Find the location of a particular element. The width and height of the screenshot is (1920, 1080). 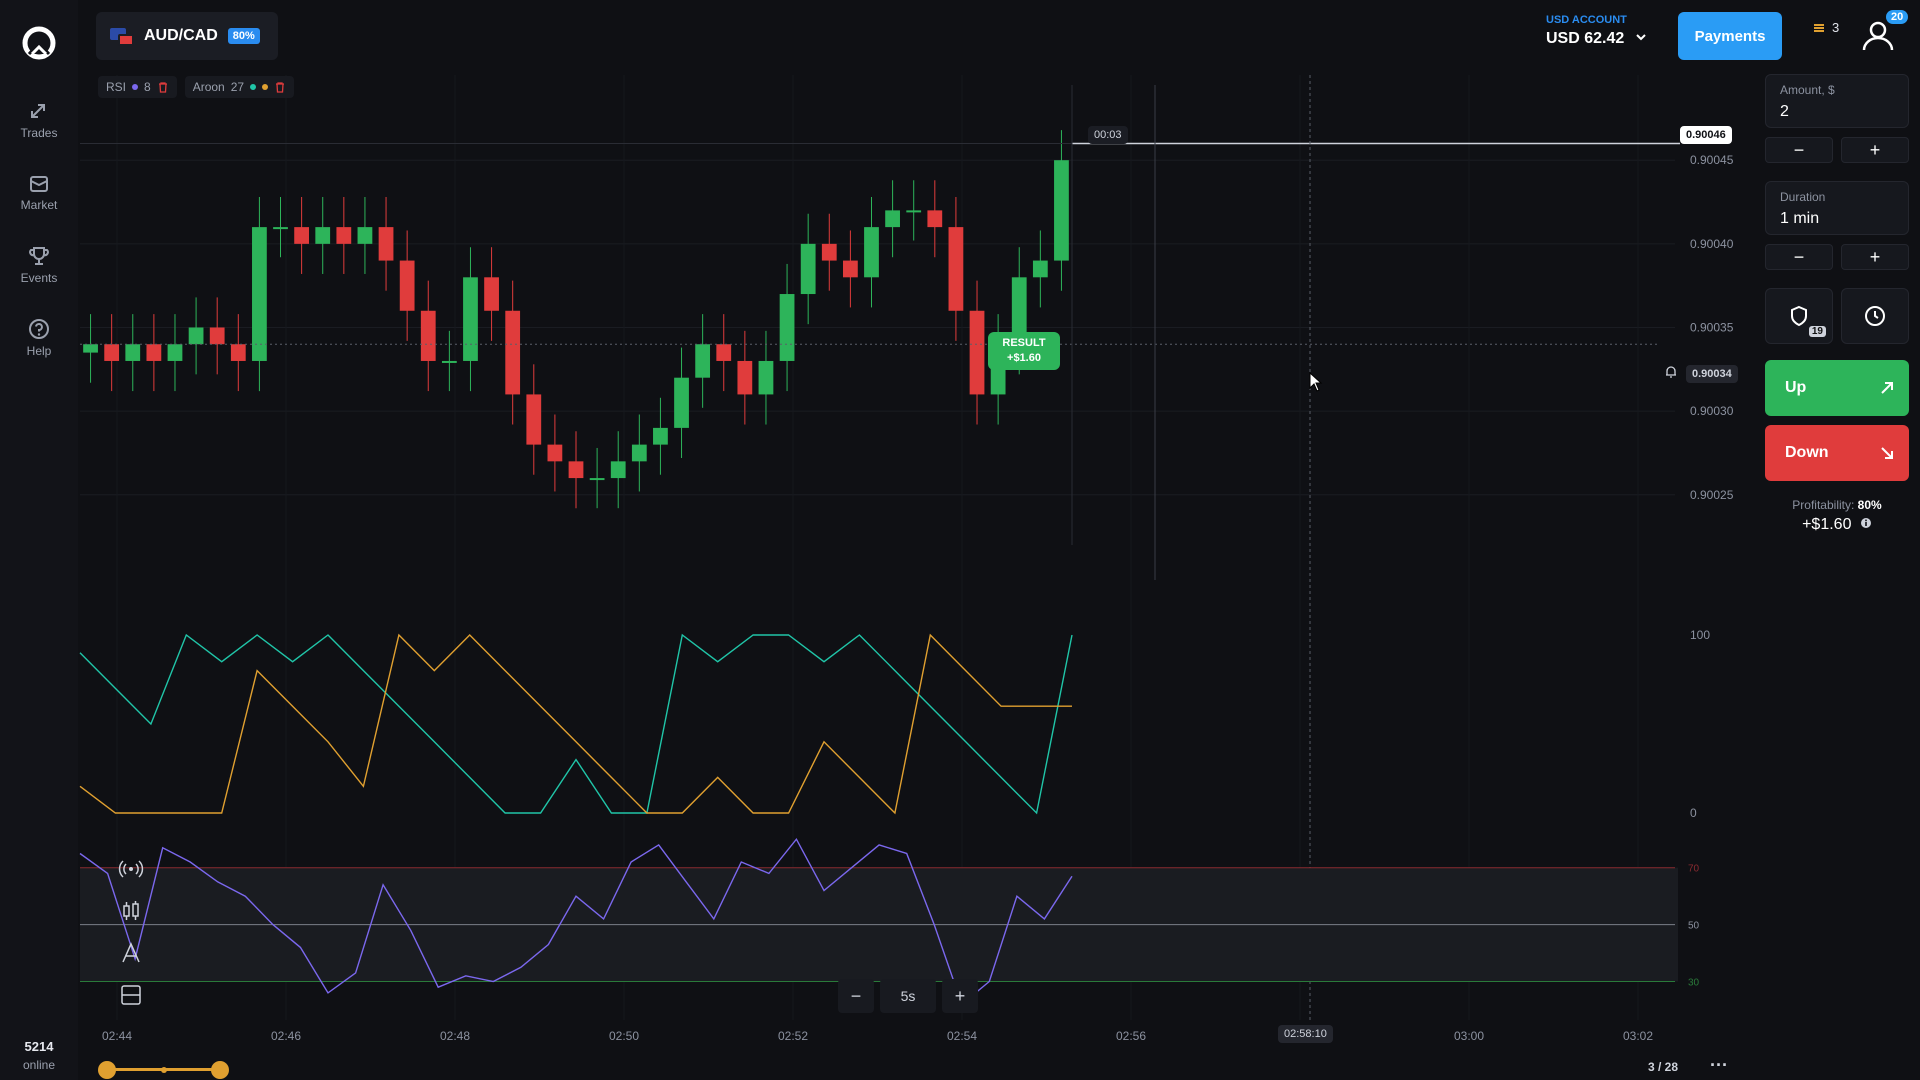

sidebar-item-events: Events is located at coordinates (39, 265).